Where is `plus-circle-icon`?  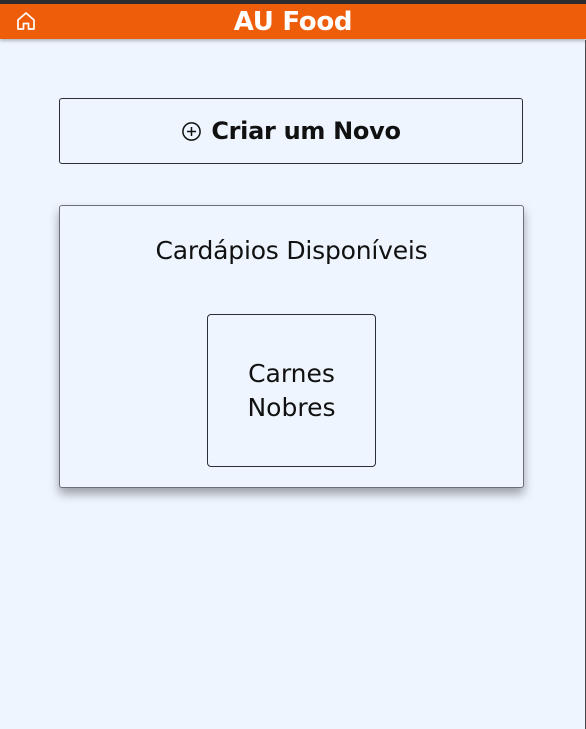 plus-circle-icon is located at coordinates (191, 131).